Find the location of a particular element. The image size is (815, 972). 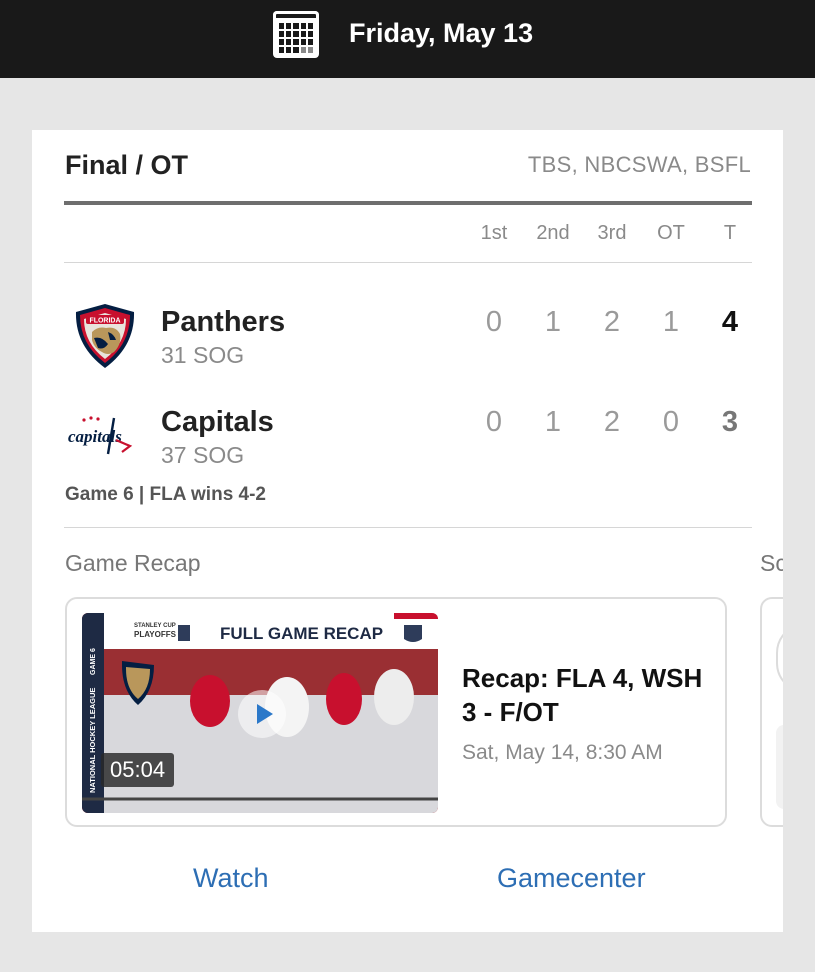

thumbnail-game-tag: GAME 6 is located at coordinates (93, 661).